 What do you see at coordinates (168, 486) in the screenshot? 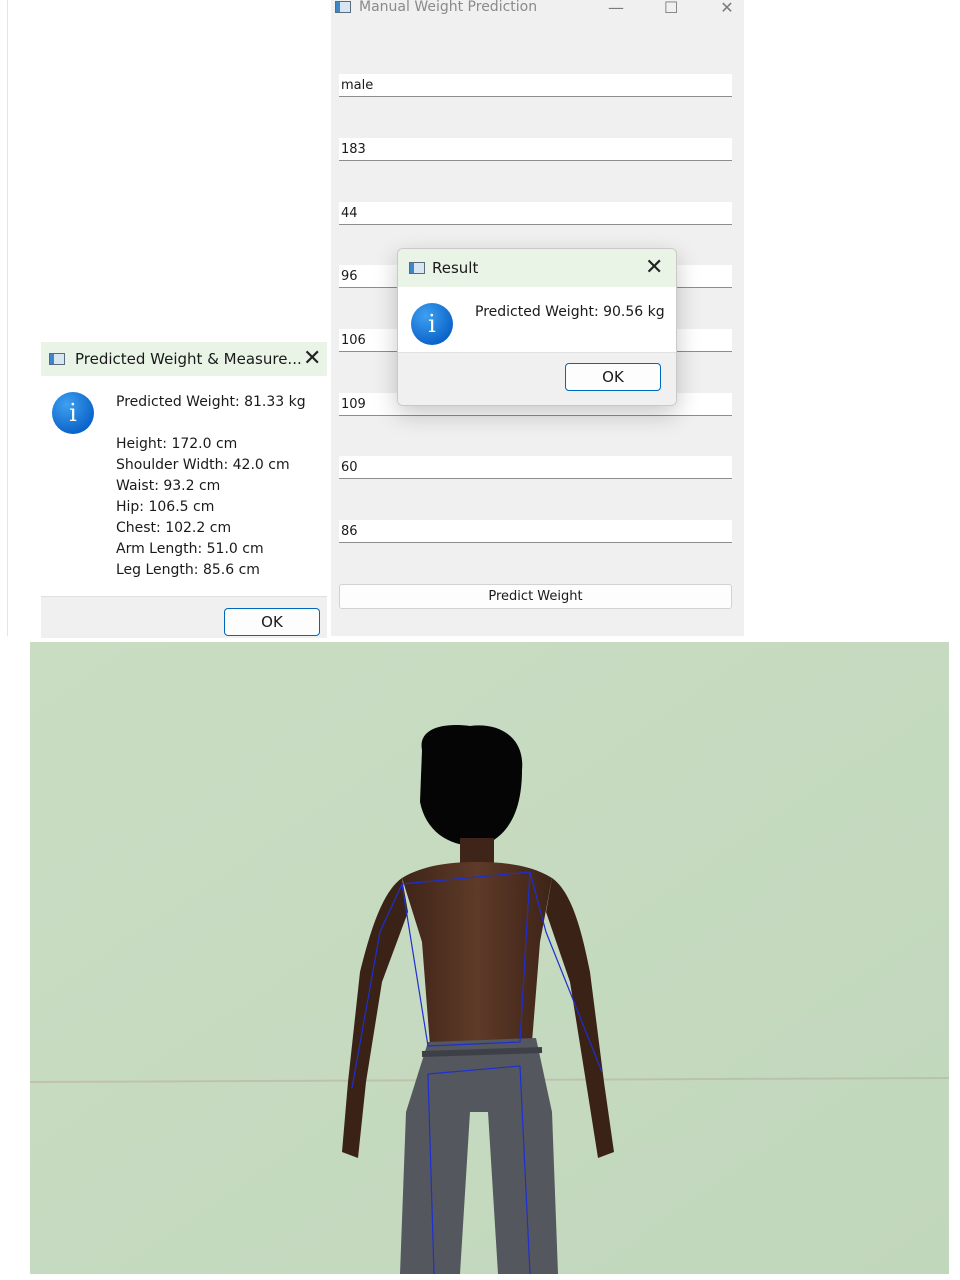
I see `waist-measurement: Waist: 93.2 cm` at bounding box center [168, 486].